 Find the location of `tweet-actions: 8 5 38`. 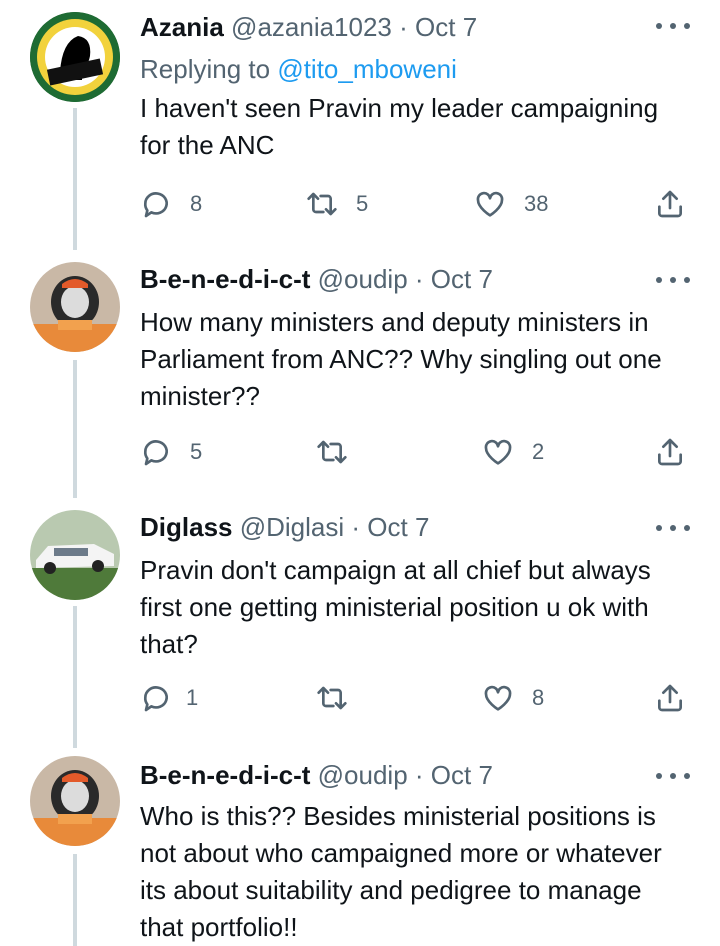

tweet-actions: 8 5 38 is located at coordinates (360, 204).